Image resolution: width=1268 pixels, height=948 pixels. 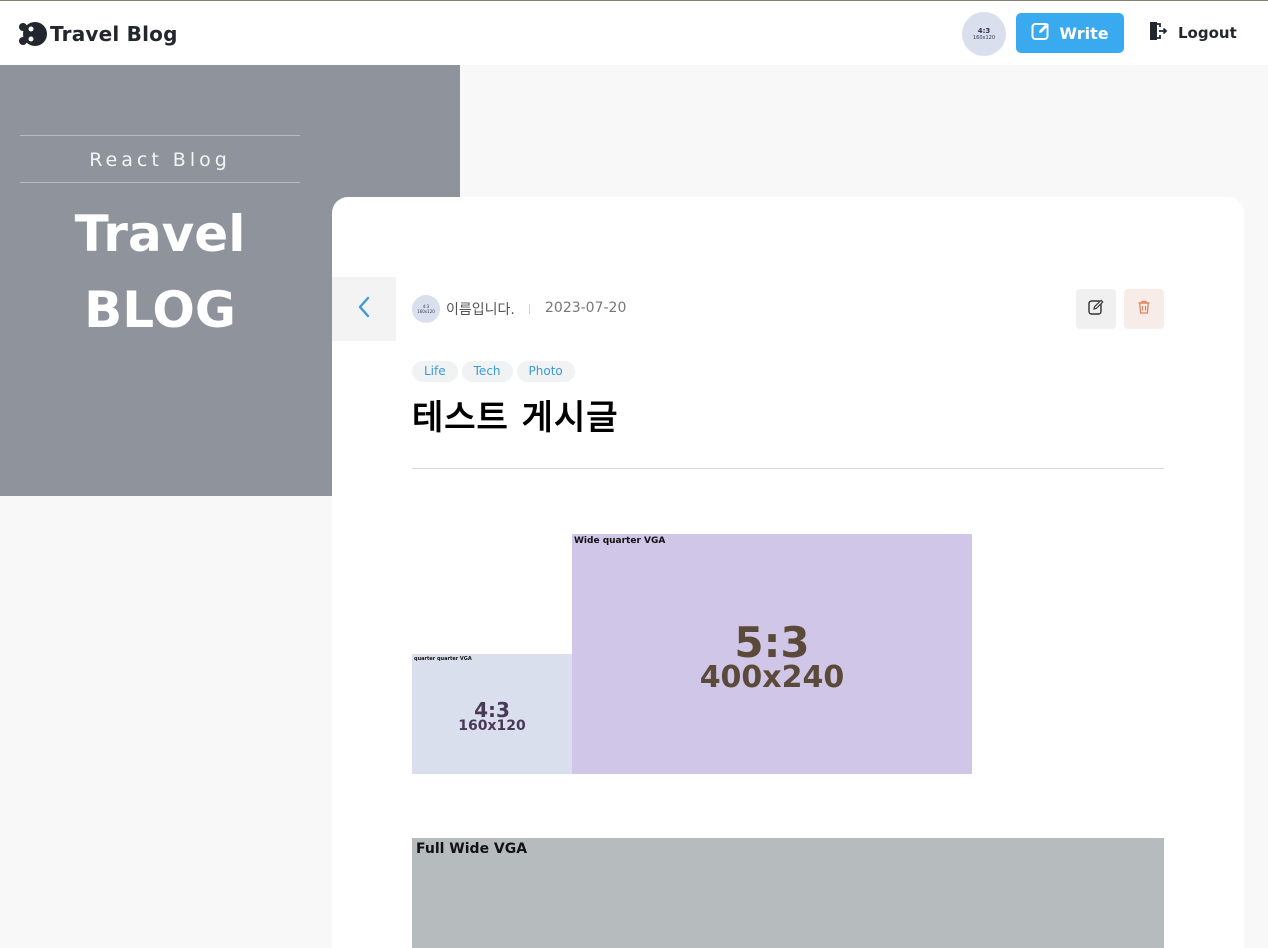 What do you see at coordinates (492, 714) in the screenshot?
I see `post-image-small: quarter quarter VGA 4:3 160x120` at bounding box center [492, 714].